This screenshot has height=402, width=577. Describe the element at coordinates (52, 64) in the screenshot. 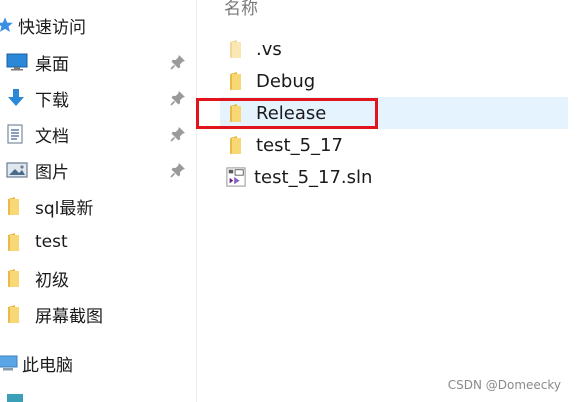

I see `sidebar-item-label: 桌面` at that location.